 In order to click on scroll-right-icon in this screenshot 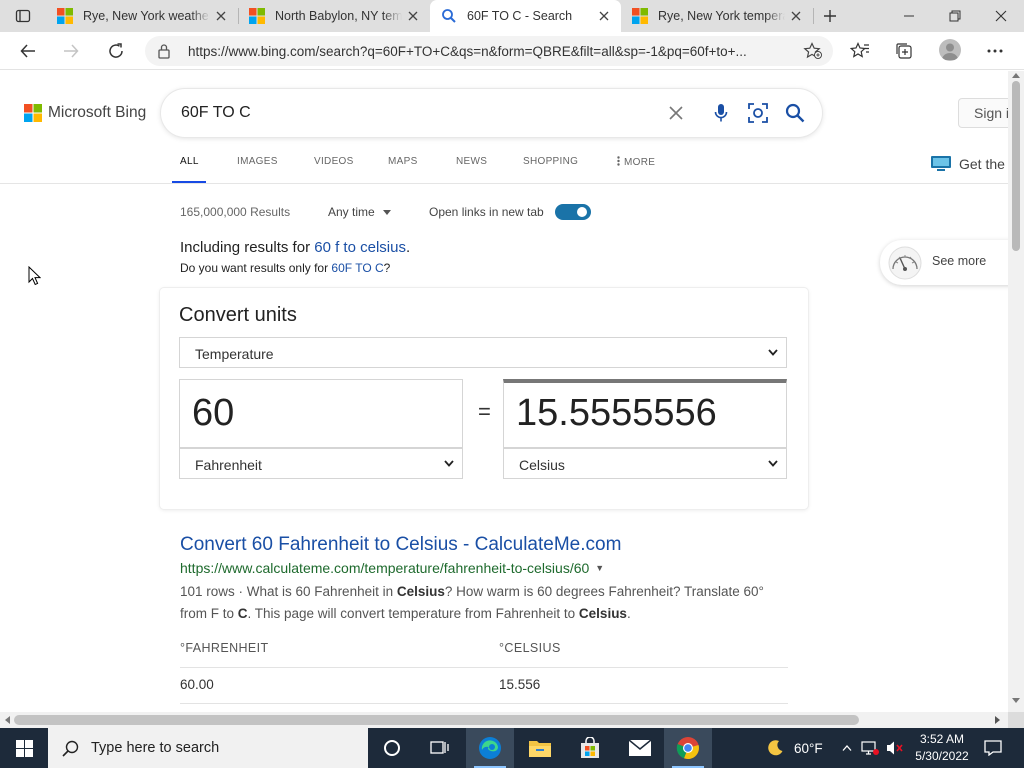, I will do `click(998, 720)`.